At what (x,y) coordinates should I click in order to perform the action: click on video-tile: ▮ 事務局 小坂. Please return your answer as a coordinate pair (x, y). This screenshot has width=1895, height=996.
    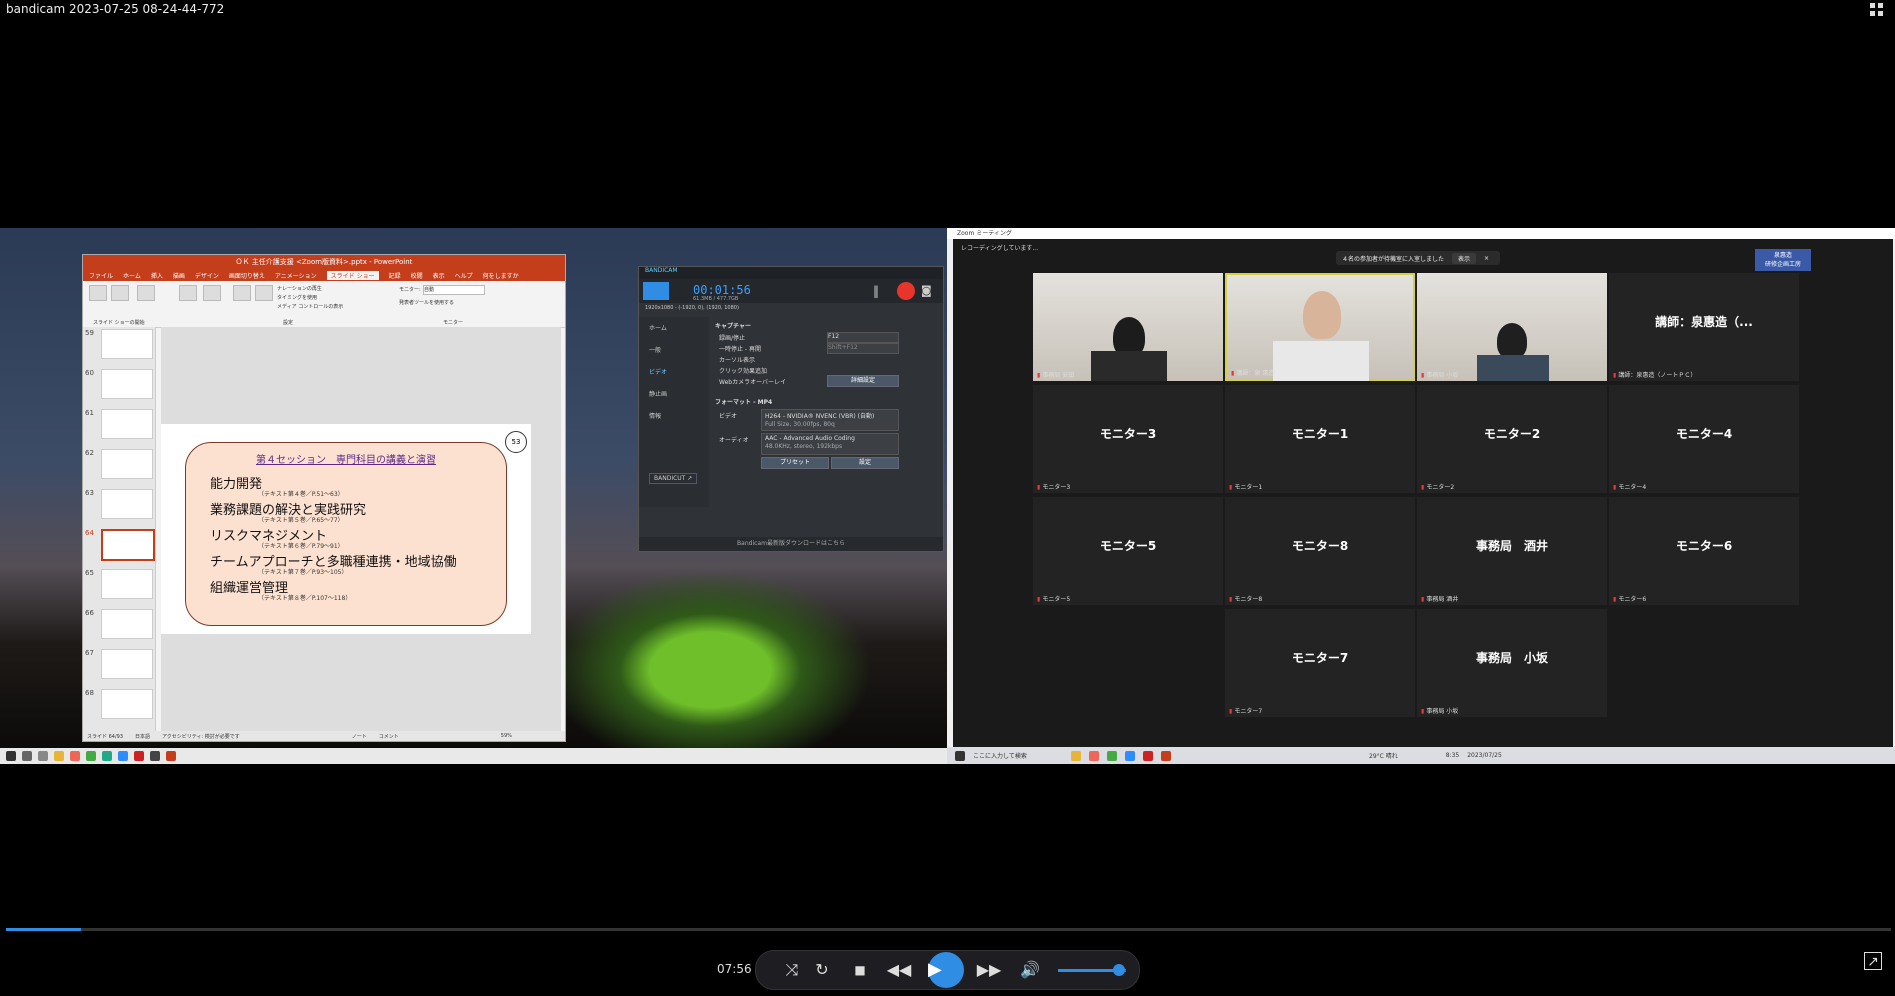
    Looking at the image, I should click on (1512, 327).